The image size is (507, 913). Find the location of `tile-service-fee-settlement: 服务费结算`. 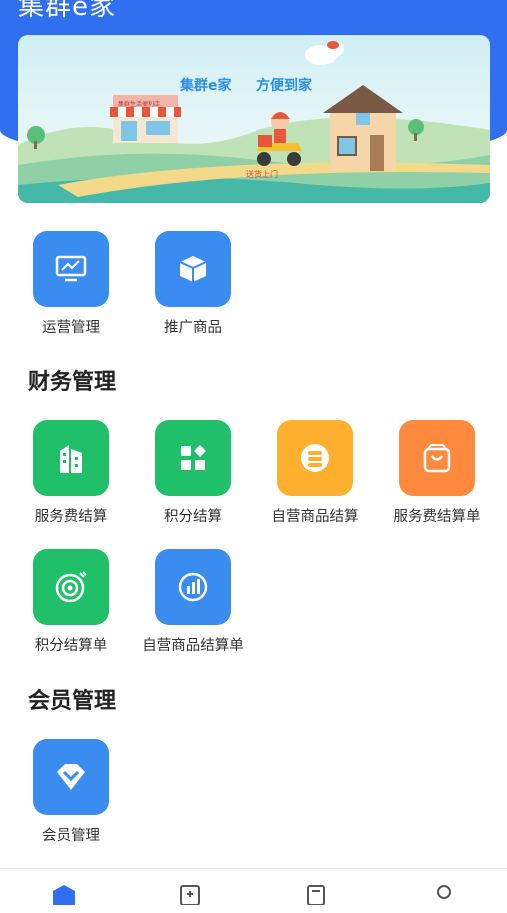

tile-service-fee-settlement: 服务费结算 is located at coordinates (71, 475).